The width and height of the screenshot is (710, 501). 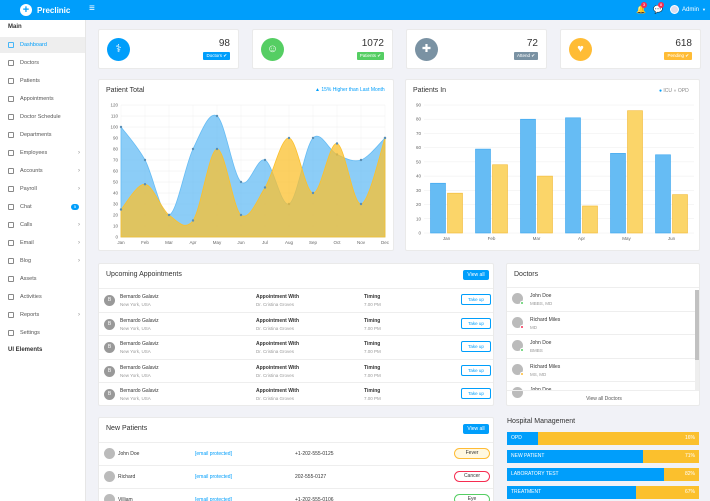 What do you see at coordinates (116, 215) in the screenshot?
I see `y-tick-label: 20` at bounding box center [116, 215].